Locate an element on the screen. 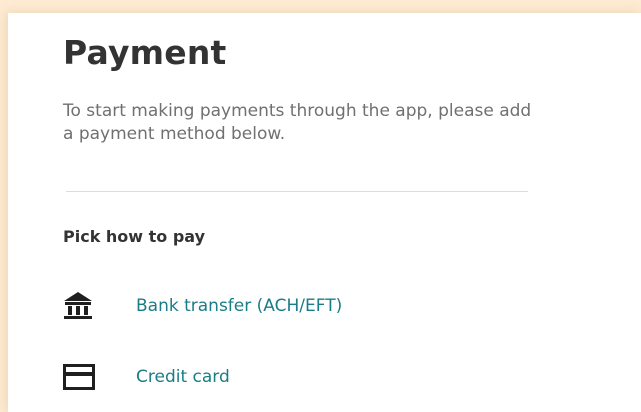 This screenshot has width=641, height=412. divider is located at coordinates (297, 191).